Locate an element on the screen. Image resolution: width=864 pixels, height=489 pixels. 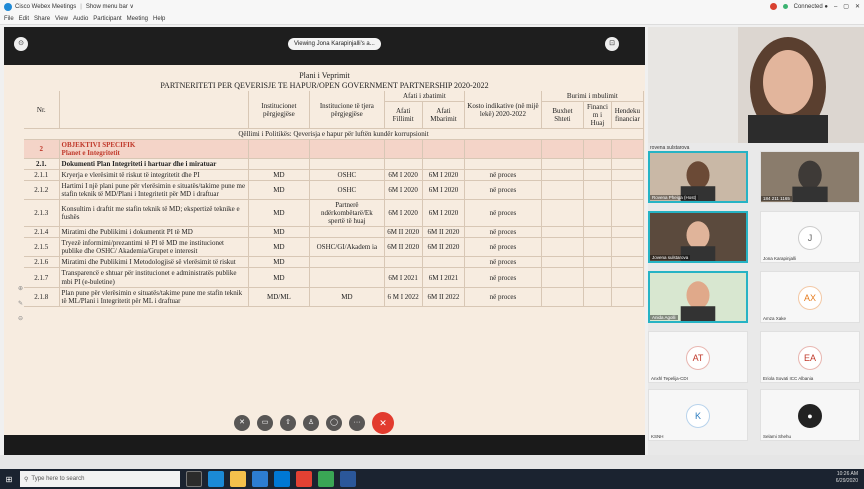
participant-tile: J Jona Karapinjalli is located at coordinates (810, 237).